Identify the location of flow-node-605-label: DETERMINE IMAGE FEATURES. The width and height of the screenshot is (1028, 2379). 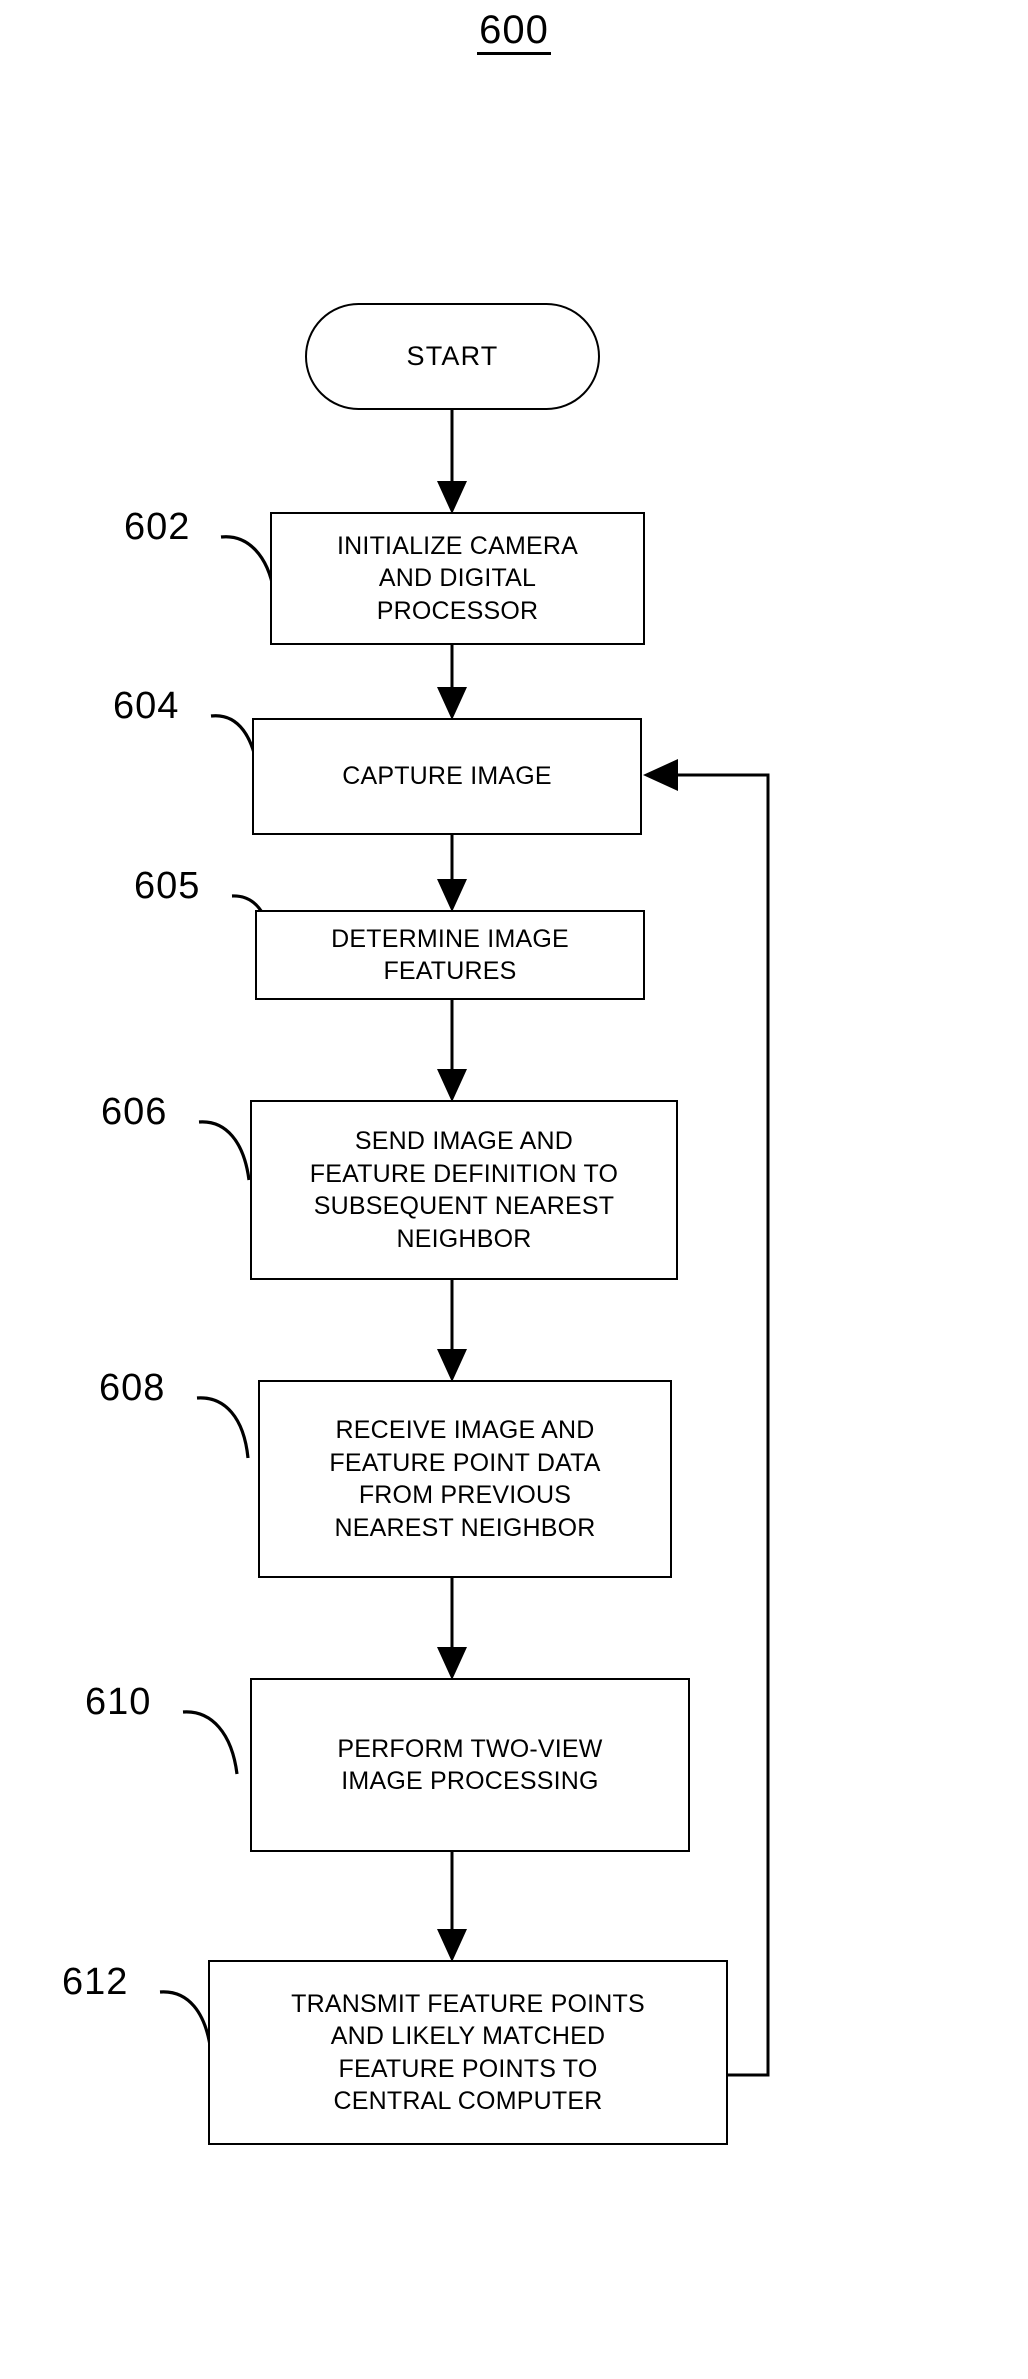
(450, 955).